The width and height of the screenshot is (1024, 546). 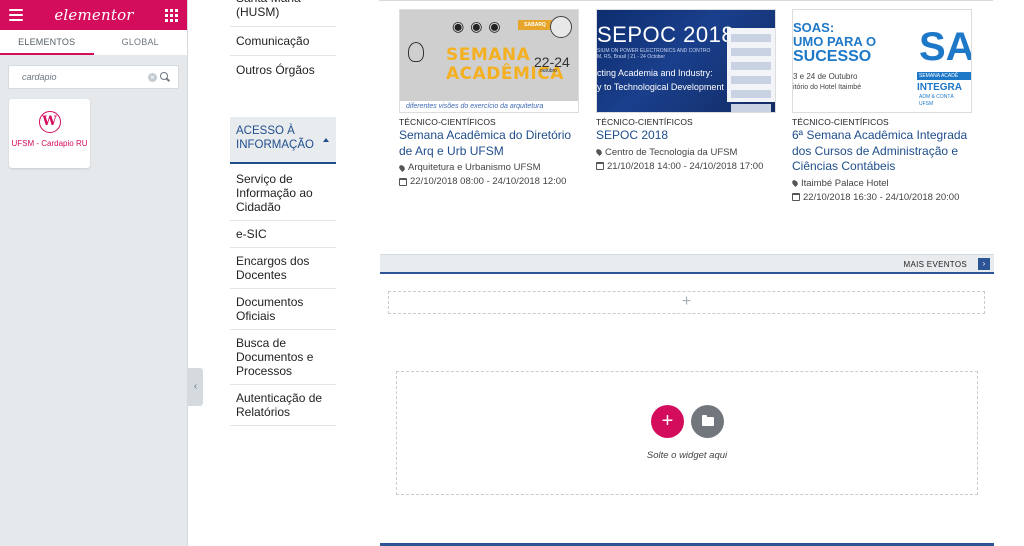 I want to click on event-place: Itaimbé Palace Hotel, so click(x=889, y=183).